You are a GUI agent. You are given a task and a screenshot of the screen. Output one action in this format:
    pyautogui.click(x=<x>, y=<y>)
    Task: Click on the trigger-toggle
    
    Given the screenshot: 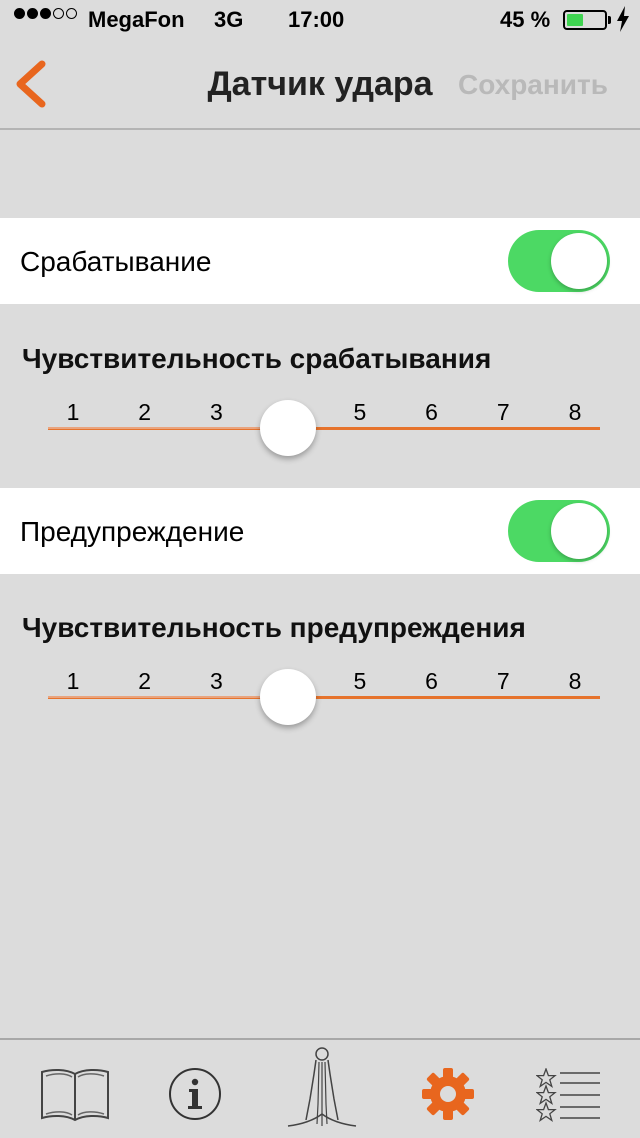 What is the action you would take?
    pyautogui.click(x=559, y=261)
    